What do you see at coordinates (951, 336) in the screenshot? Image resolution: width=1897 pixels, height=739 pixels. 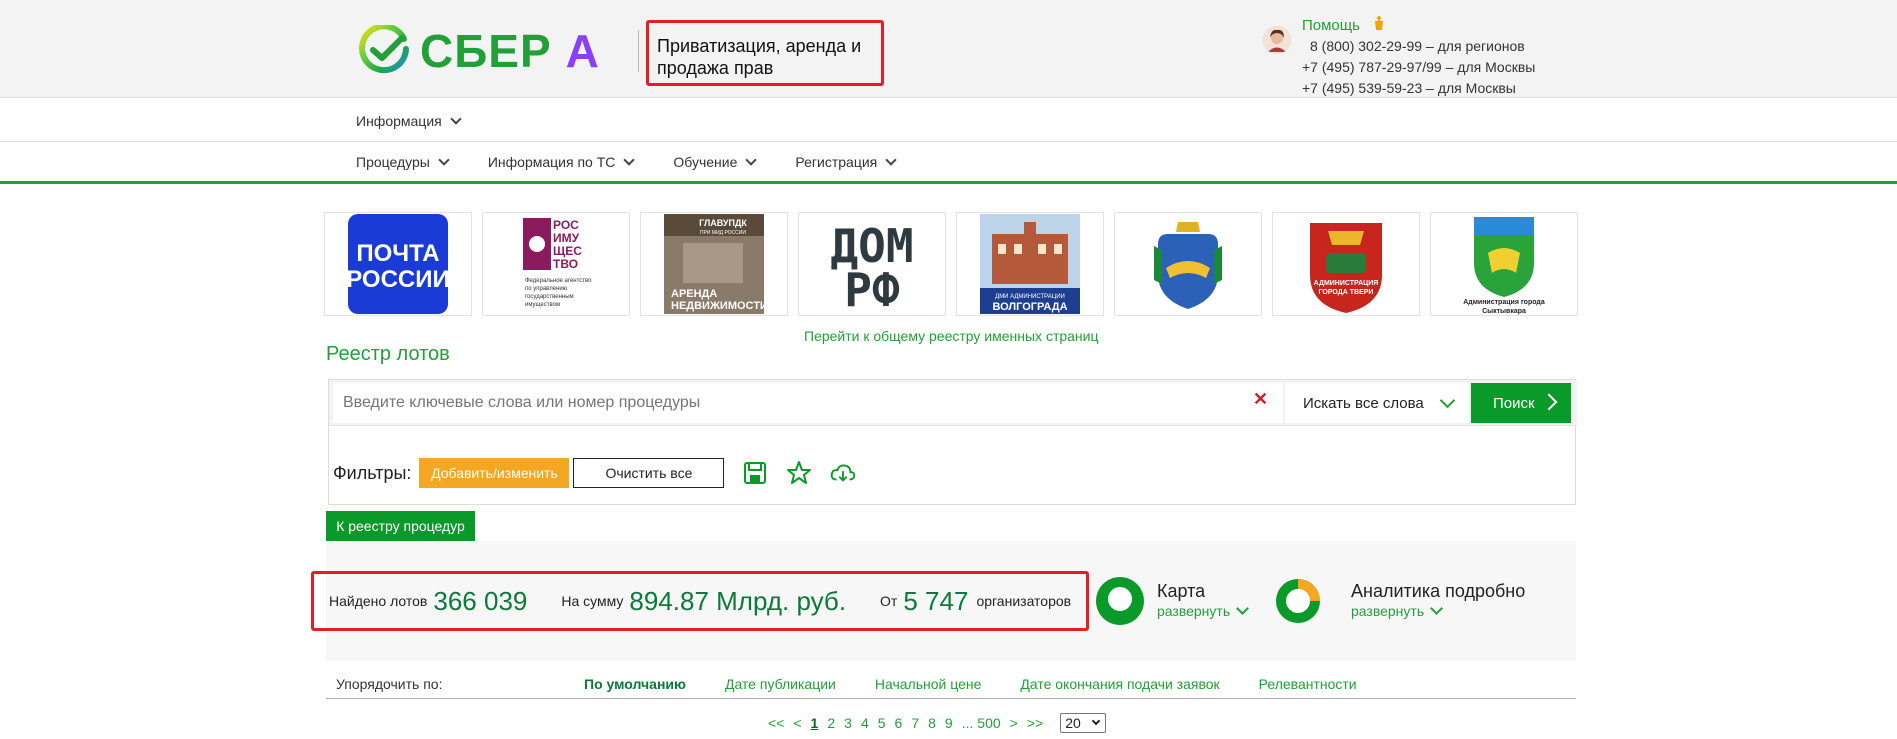 I see `named-pages-registry-link: Перейти к общему реестру именных страниц` at bounding box center [951, 336].